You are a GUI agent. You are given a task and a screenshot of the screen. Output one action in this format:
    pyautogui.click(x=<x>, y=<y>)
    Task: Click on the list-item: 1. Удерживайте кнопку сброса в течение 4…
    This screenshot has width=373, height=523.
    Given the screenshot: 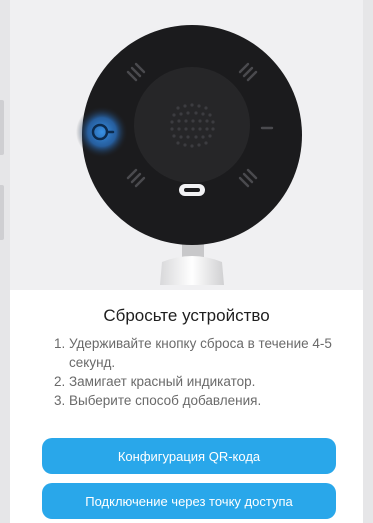 What is the action you would take?
    pyautogui.click(x=193, y=353)
    